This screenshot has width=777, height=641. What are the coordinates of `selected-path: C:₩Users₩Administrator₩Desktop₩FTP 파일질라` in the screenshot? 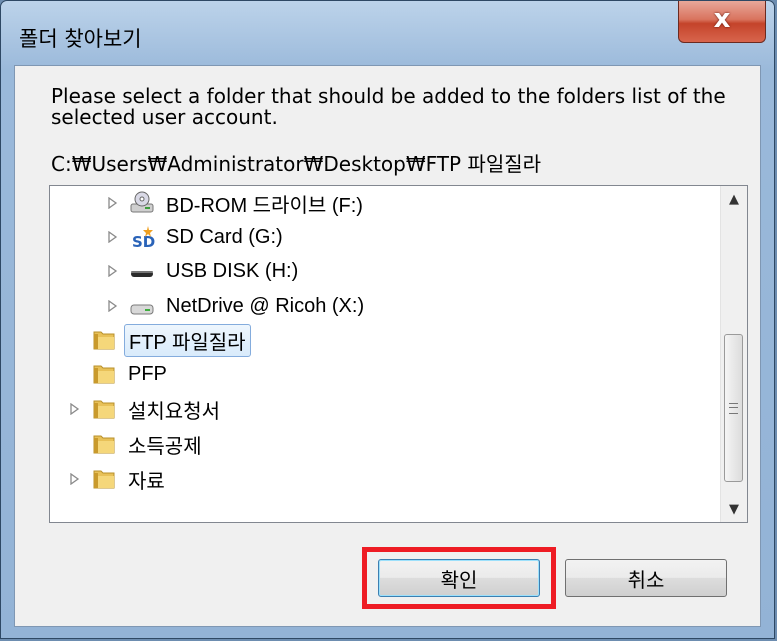 It's located at (296, 164).